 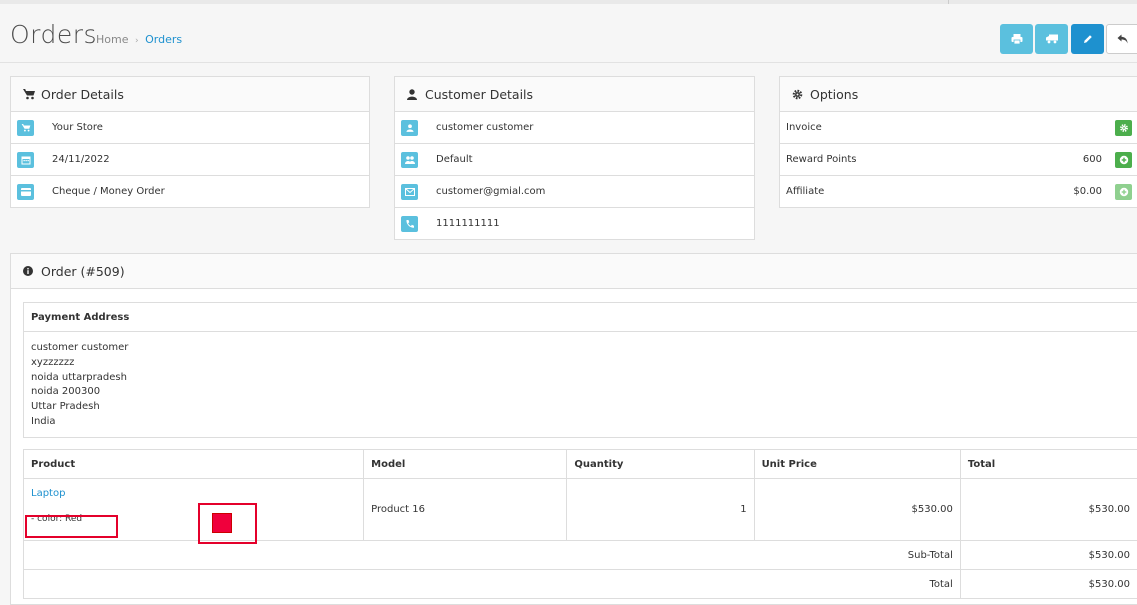 I want to click on payment-badge, so click(x=25, y=192).